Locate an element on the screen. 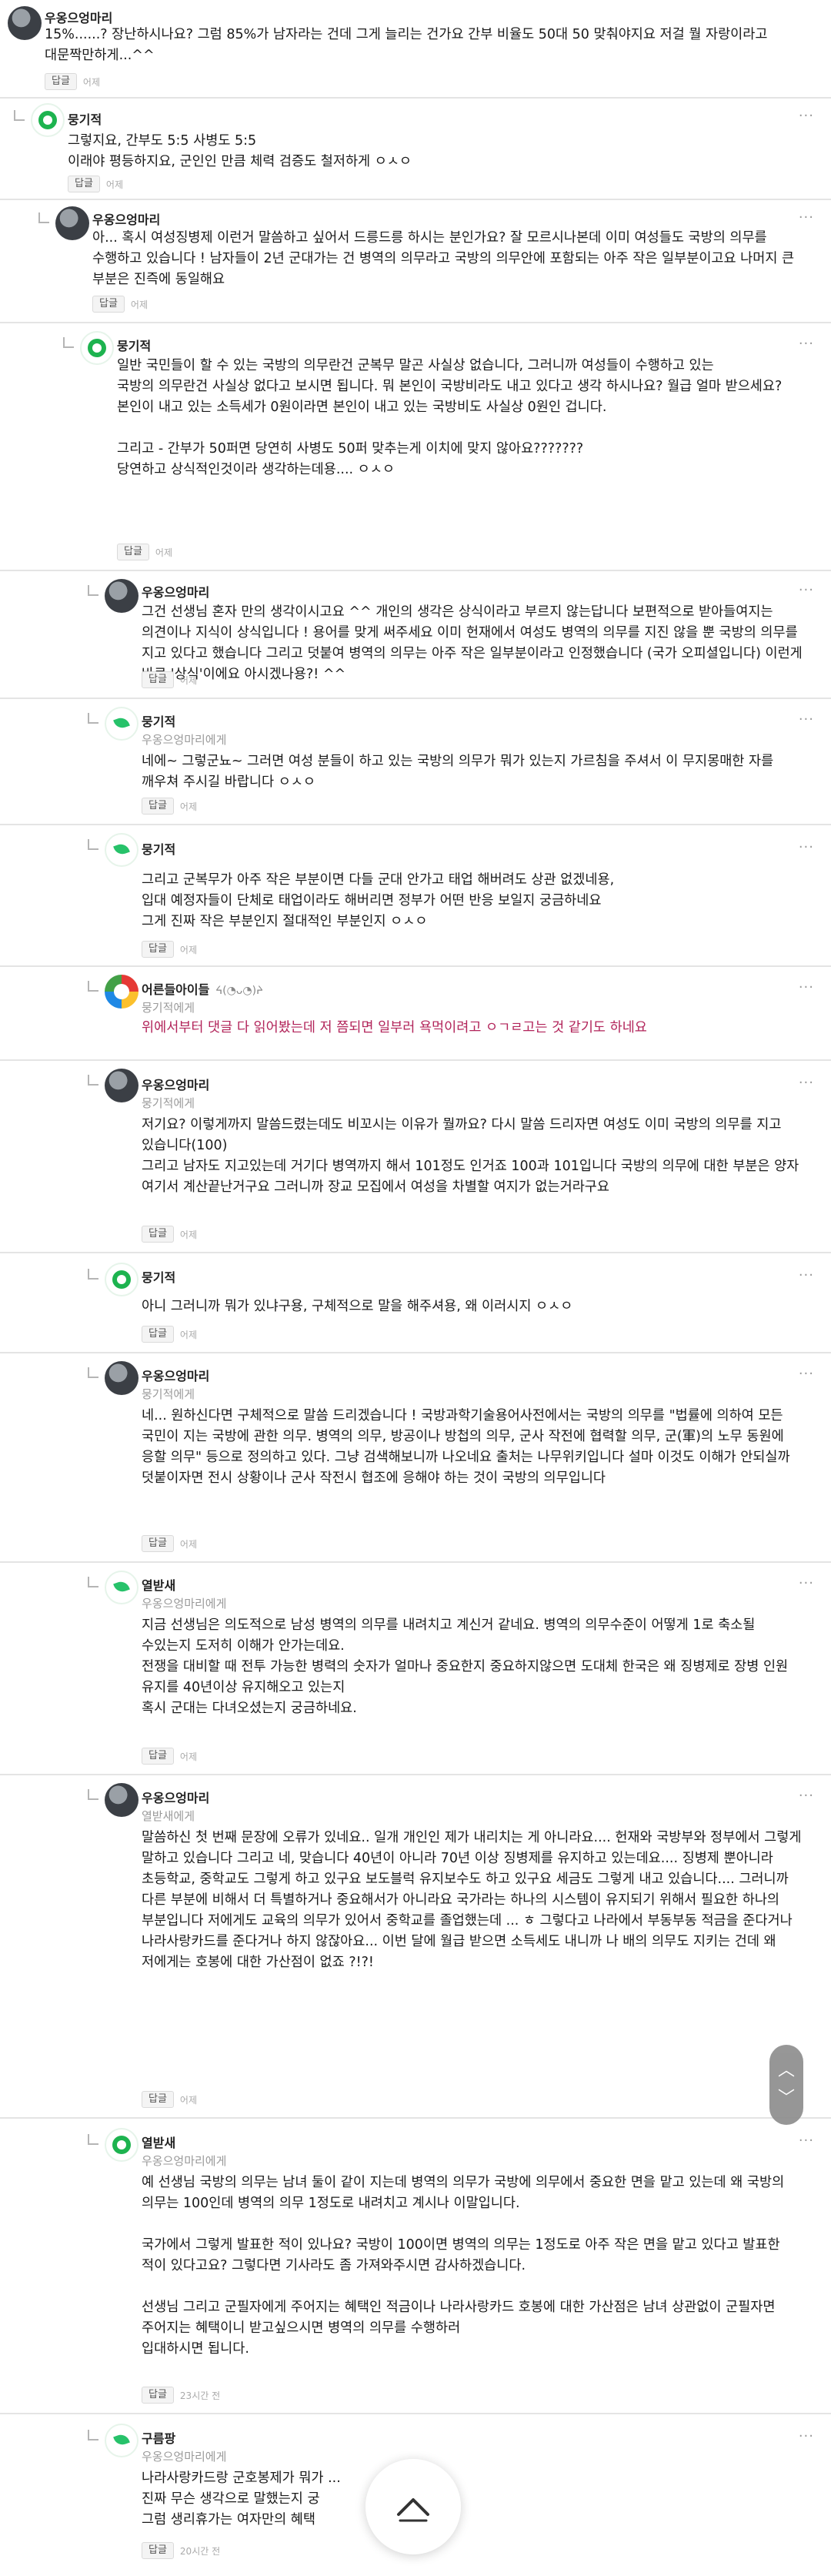 This screenshot has height=2576, width=831. scroll-navigation: ︿ ﹀ is located at coordinates (786, 2085).